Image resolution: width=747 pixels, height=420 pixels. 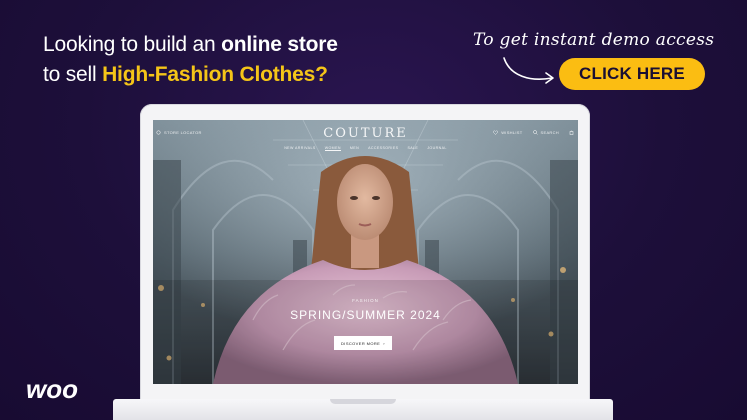 I want to click on menu-item-accessories: ACCESSORIES, so click(x=383, y=148).